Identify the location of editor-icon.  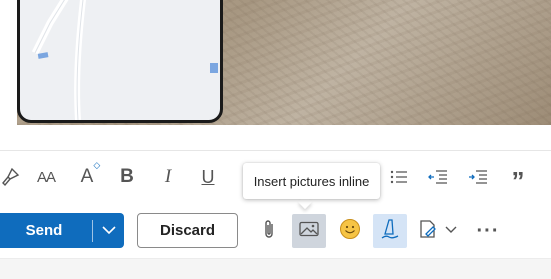
(438, 231).